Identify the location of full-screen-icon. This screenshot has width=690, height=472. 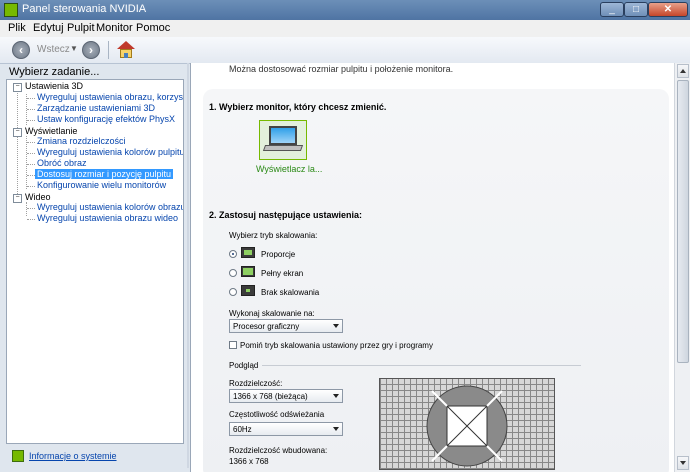
(248, 271).